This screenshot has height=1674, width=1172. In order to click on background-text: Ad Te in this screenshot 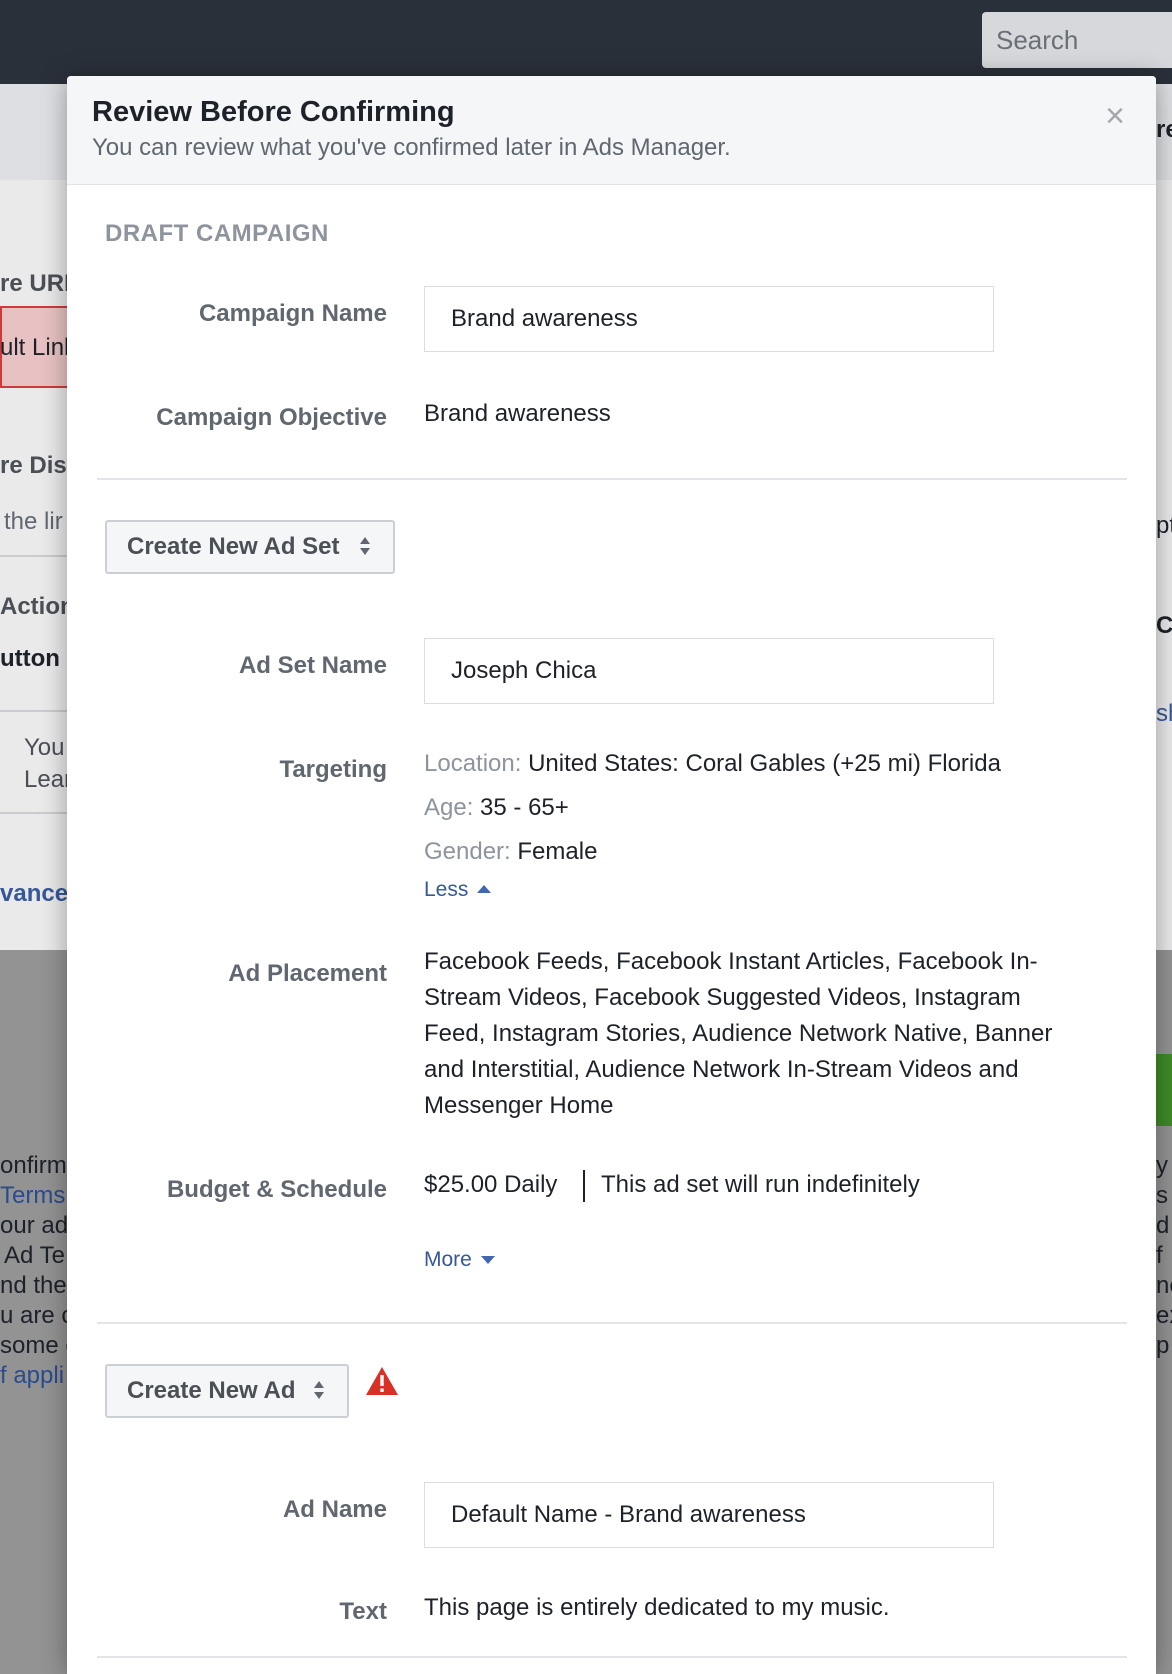, I will do `click(34, 1255)`.